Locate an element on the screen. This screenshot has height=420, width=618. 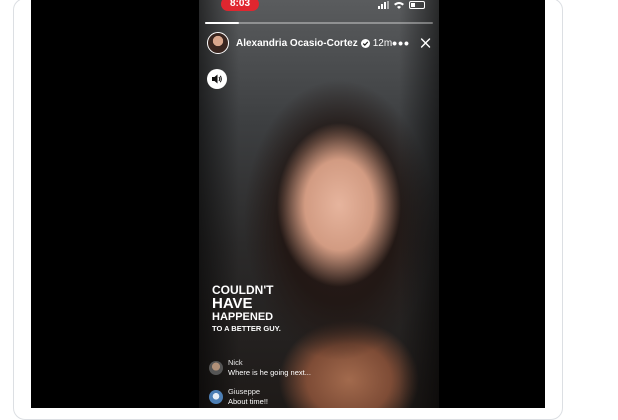
caption-line: TO A BETTER GUY. is located at coordinates (246, 328).